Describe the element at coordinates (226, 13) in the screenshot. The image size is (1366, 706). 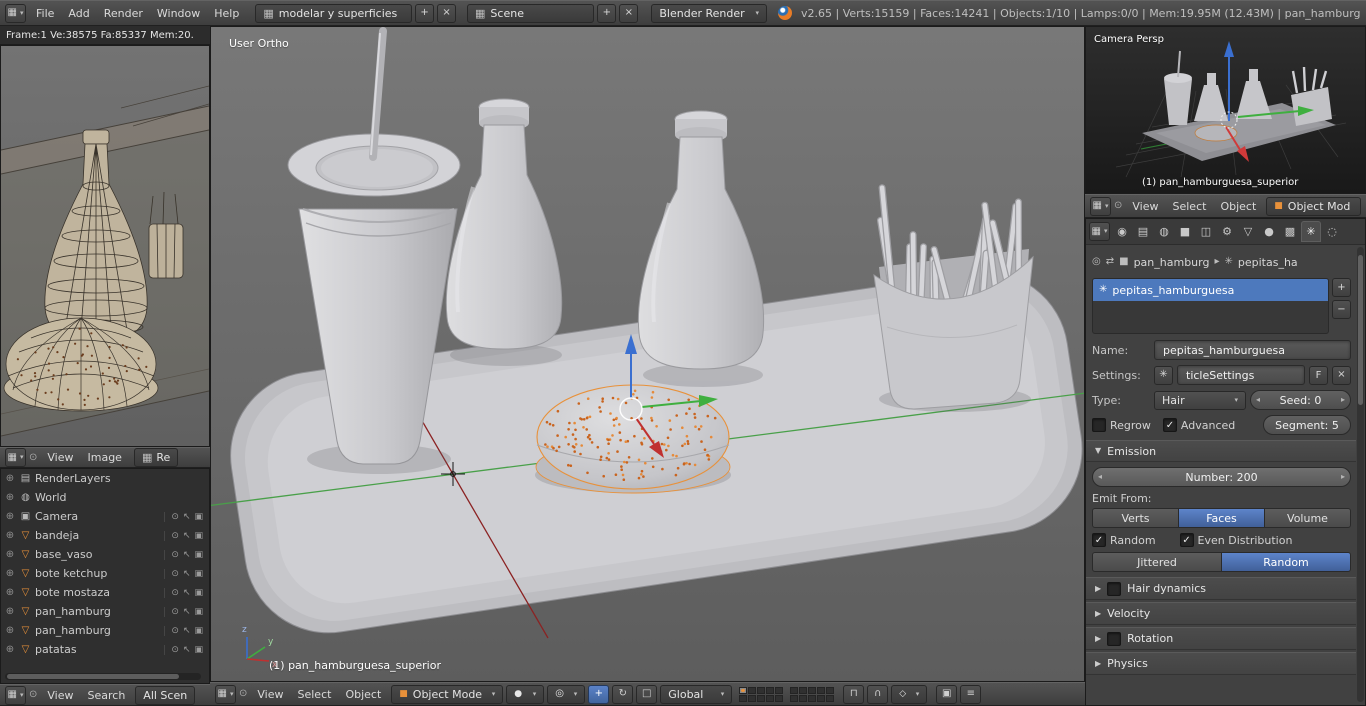
I see `menu-help: Help` at that location.